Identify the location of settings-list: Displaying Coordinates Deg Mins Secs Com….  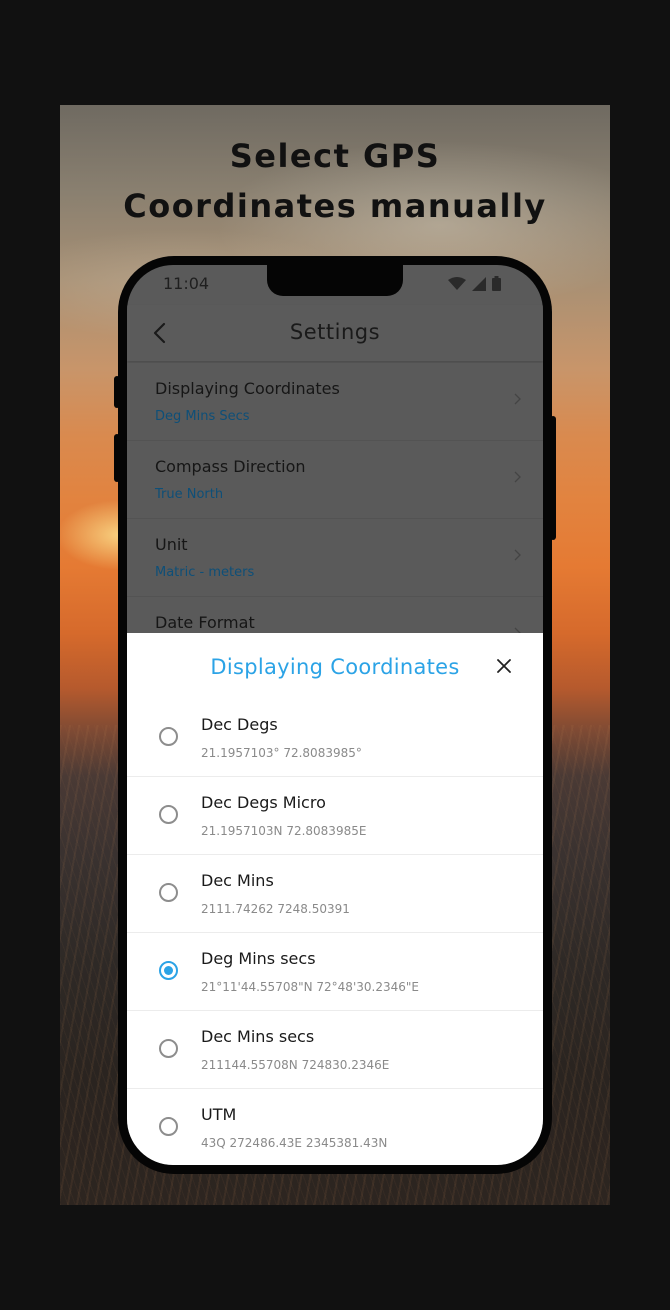
(335, 519).